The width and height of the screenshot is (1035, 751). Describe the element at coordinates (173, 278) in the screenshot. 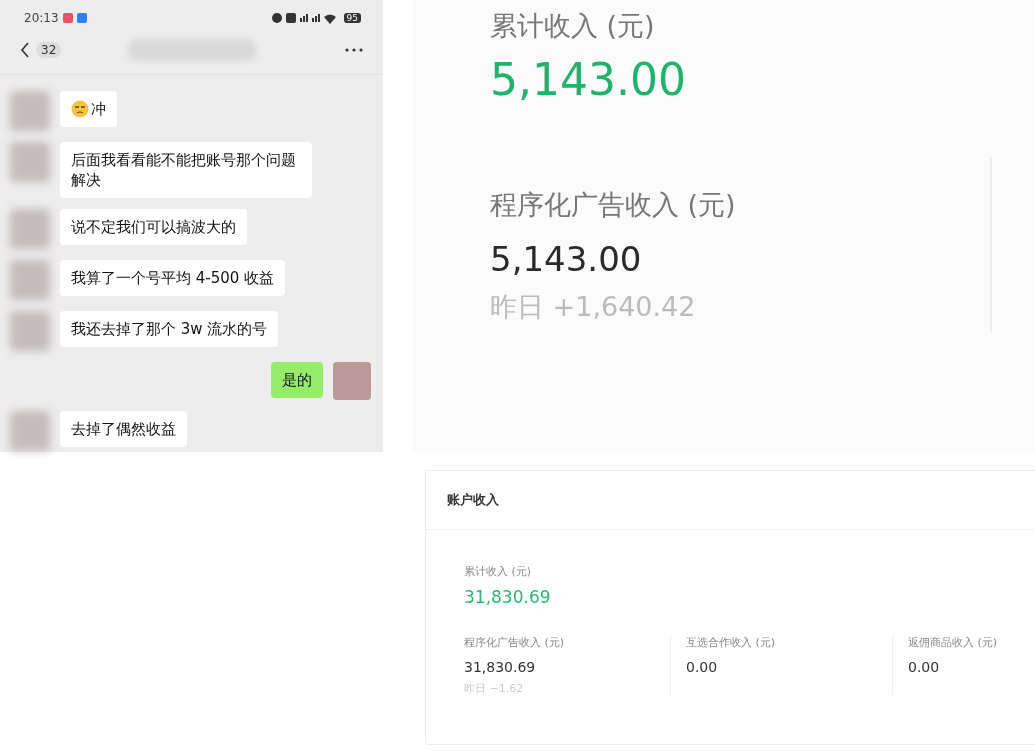

I see `message-bubble: 我算了一个号平均 4-500 收益` at that location.